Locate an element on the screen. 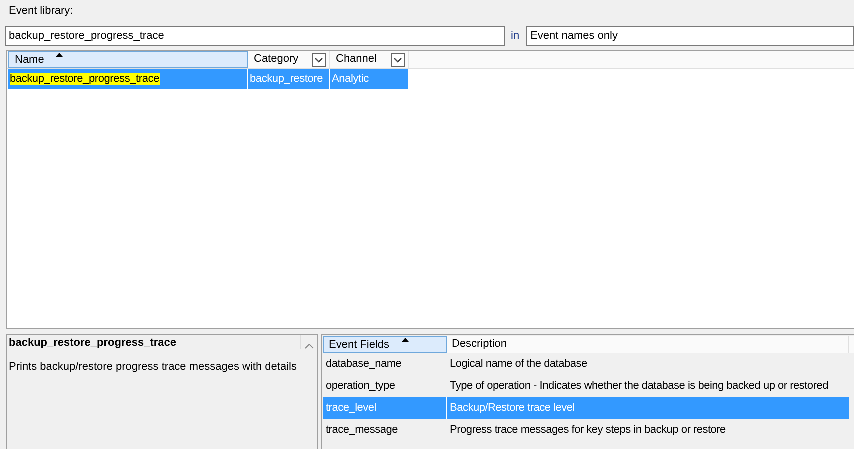 The image size is (854, 449). column-header: Channel is located at coordinates (369, 59).